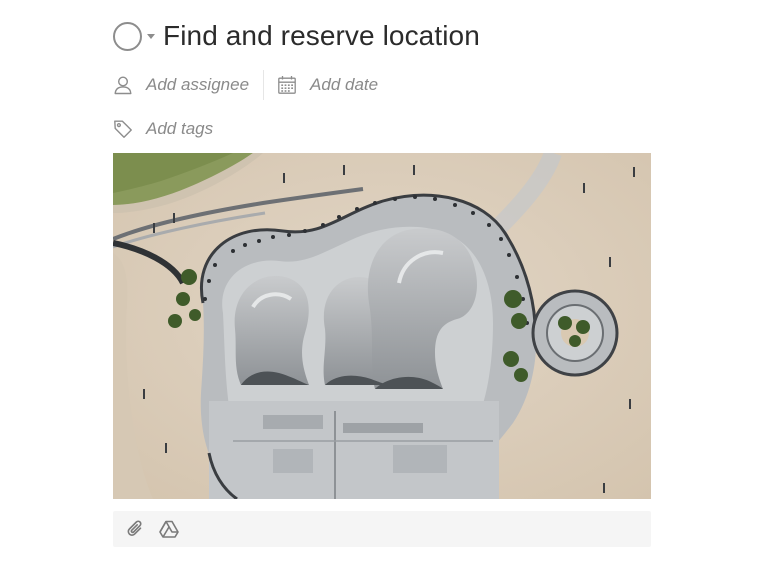 The width and height of the screenshot is (760, 564). Describe the element at coordinates (382, 529) in the screenshot. I see `attachment-toolbar` at that location.